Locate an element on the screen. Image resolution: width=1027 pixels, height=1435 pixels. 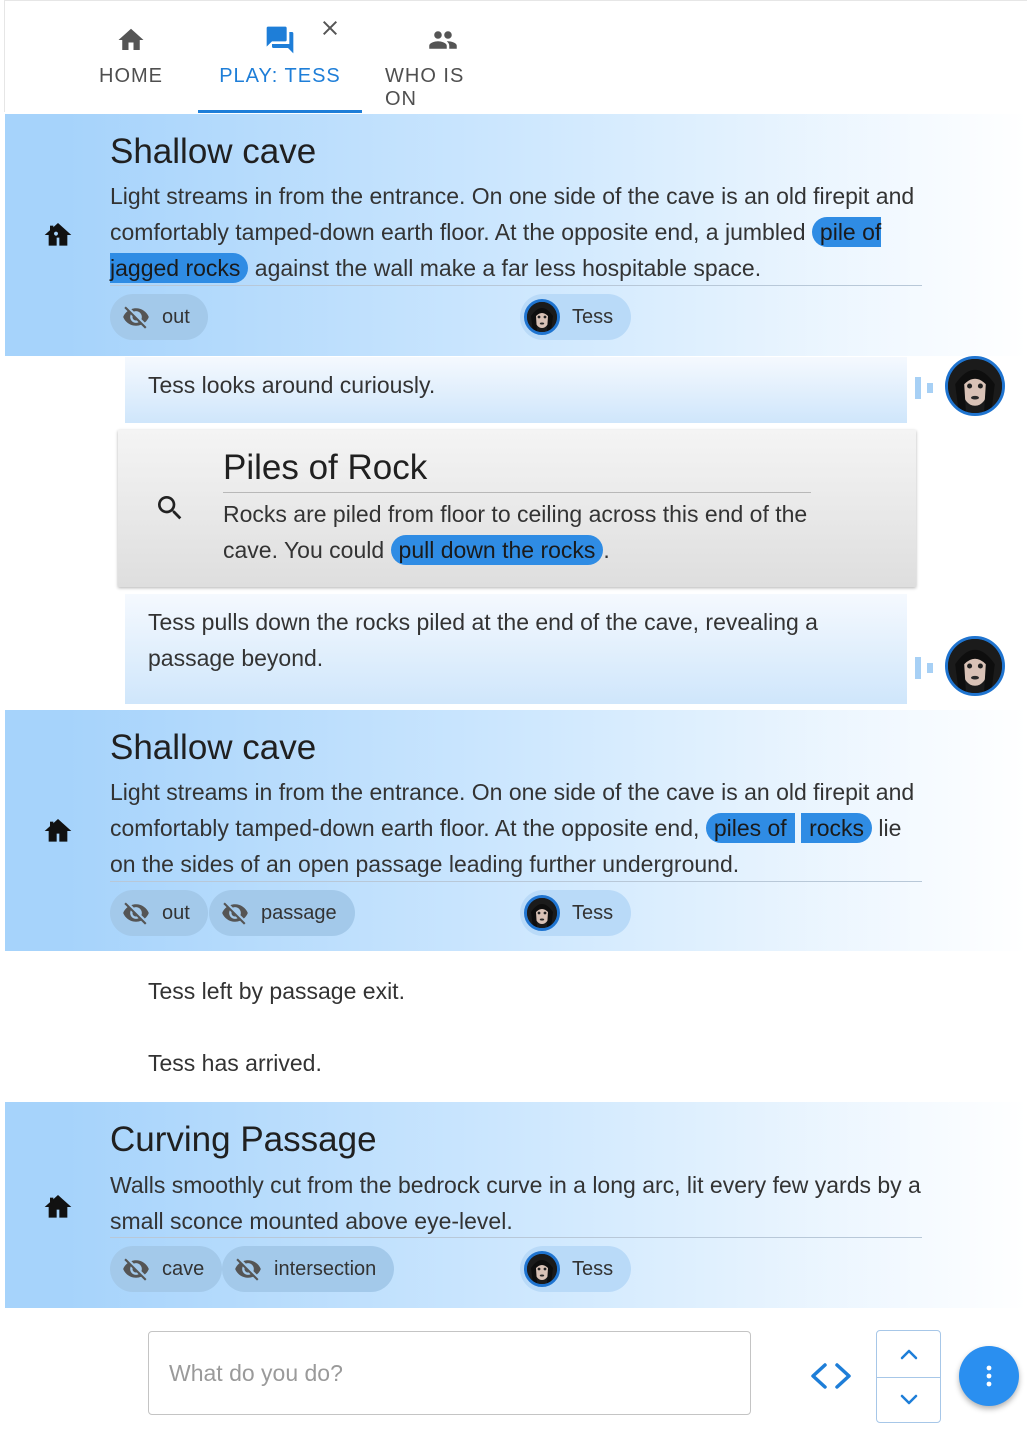
people-icon is located at coordinates (443, 40).